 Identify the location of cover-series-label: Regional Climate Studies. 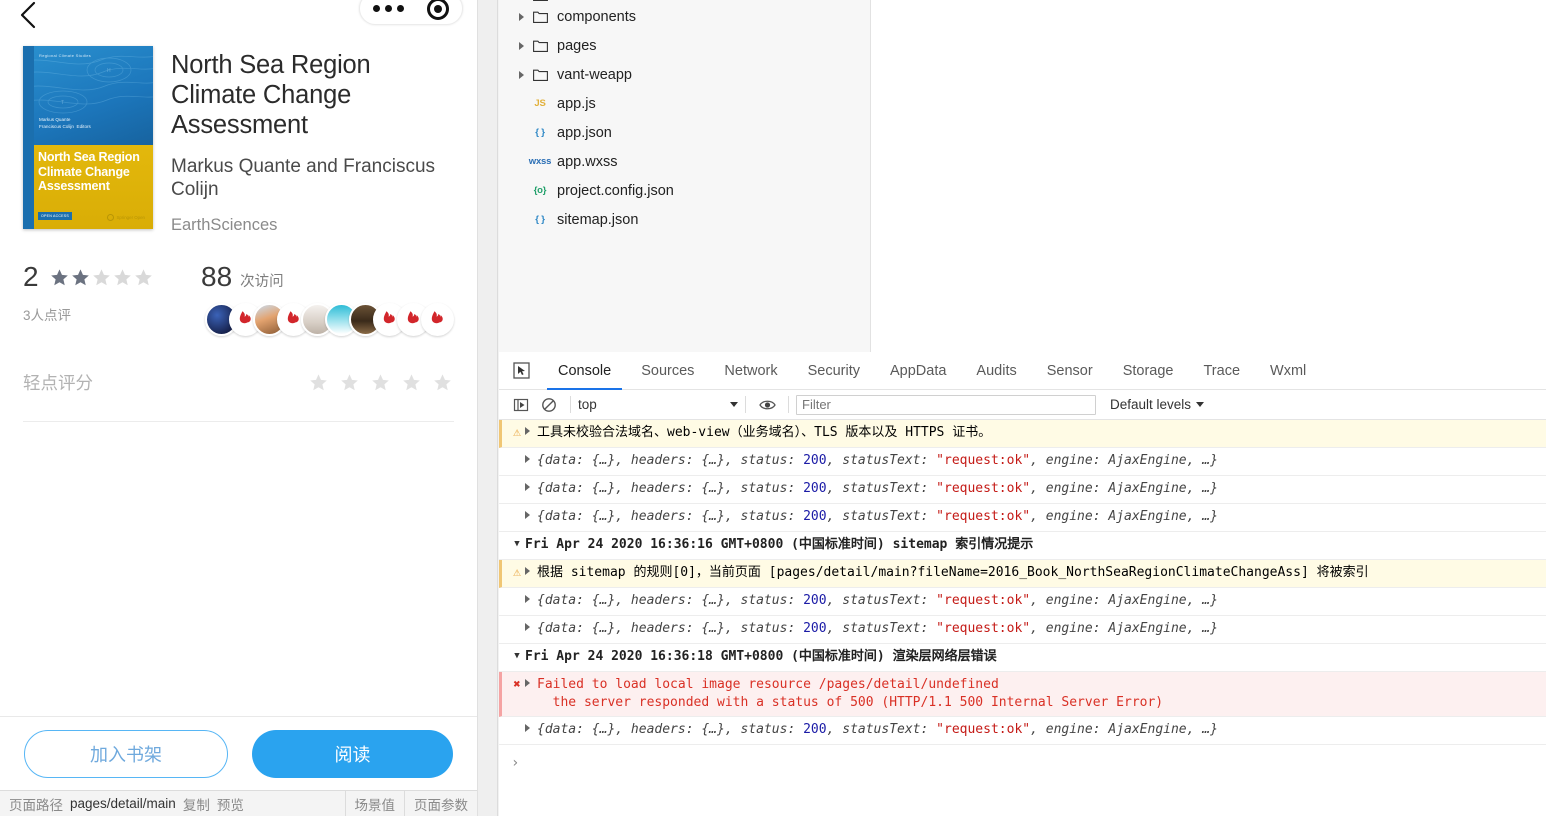
(65, 55).